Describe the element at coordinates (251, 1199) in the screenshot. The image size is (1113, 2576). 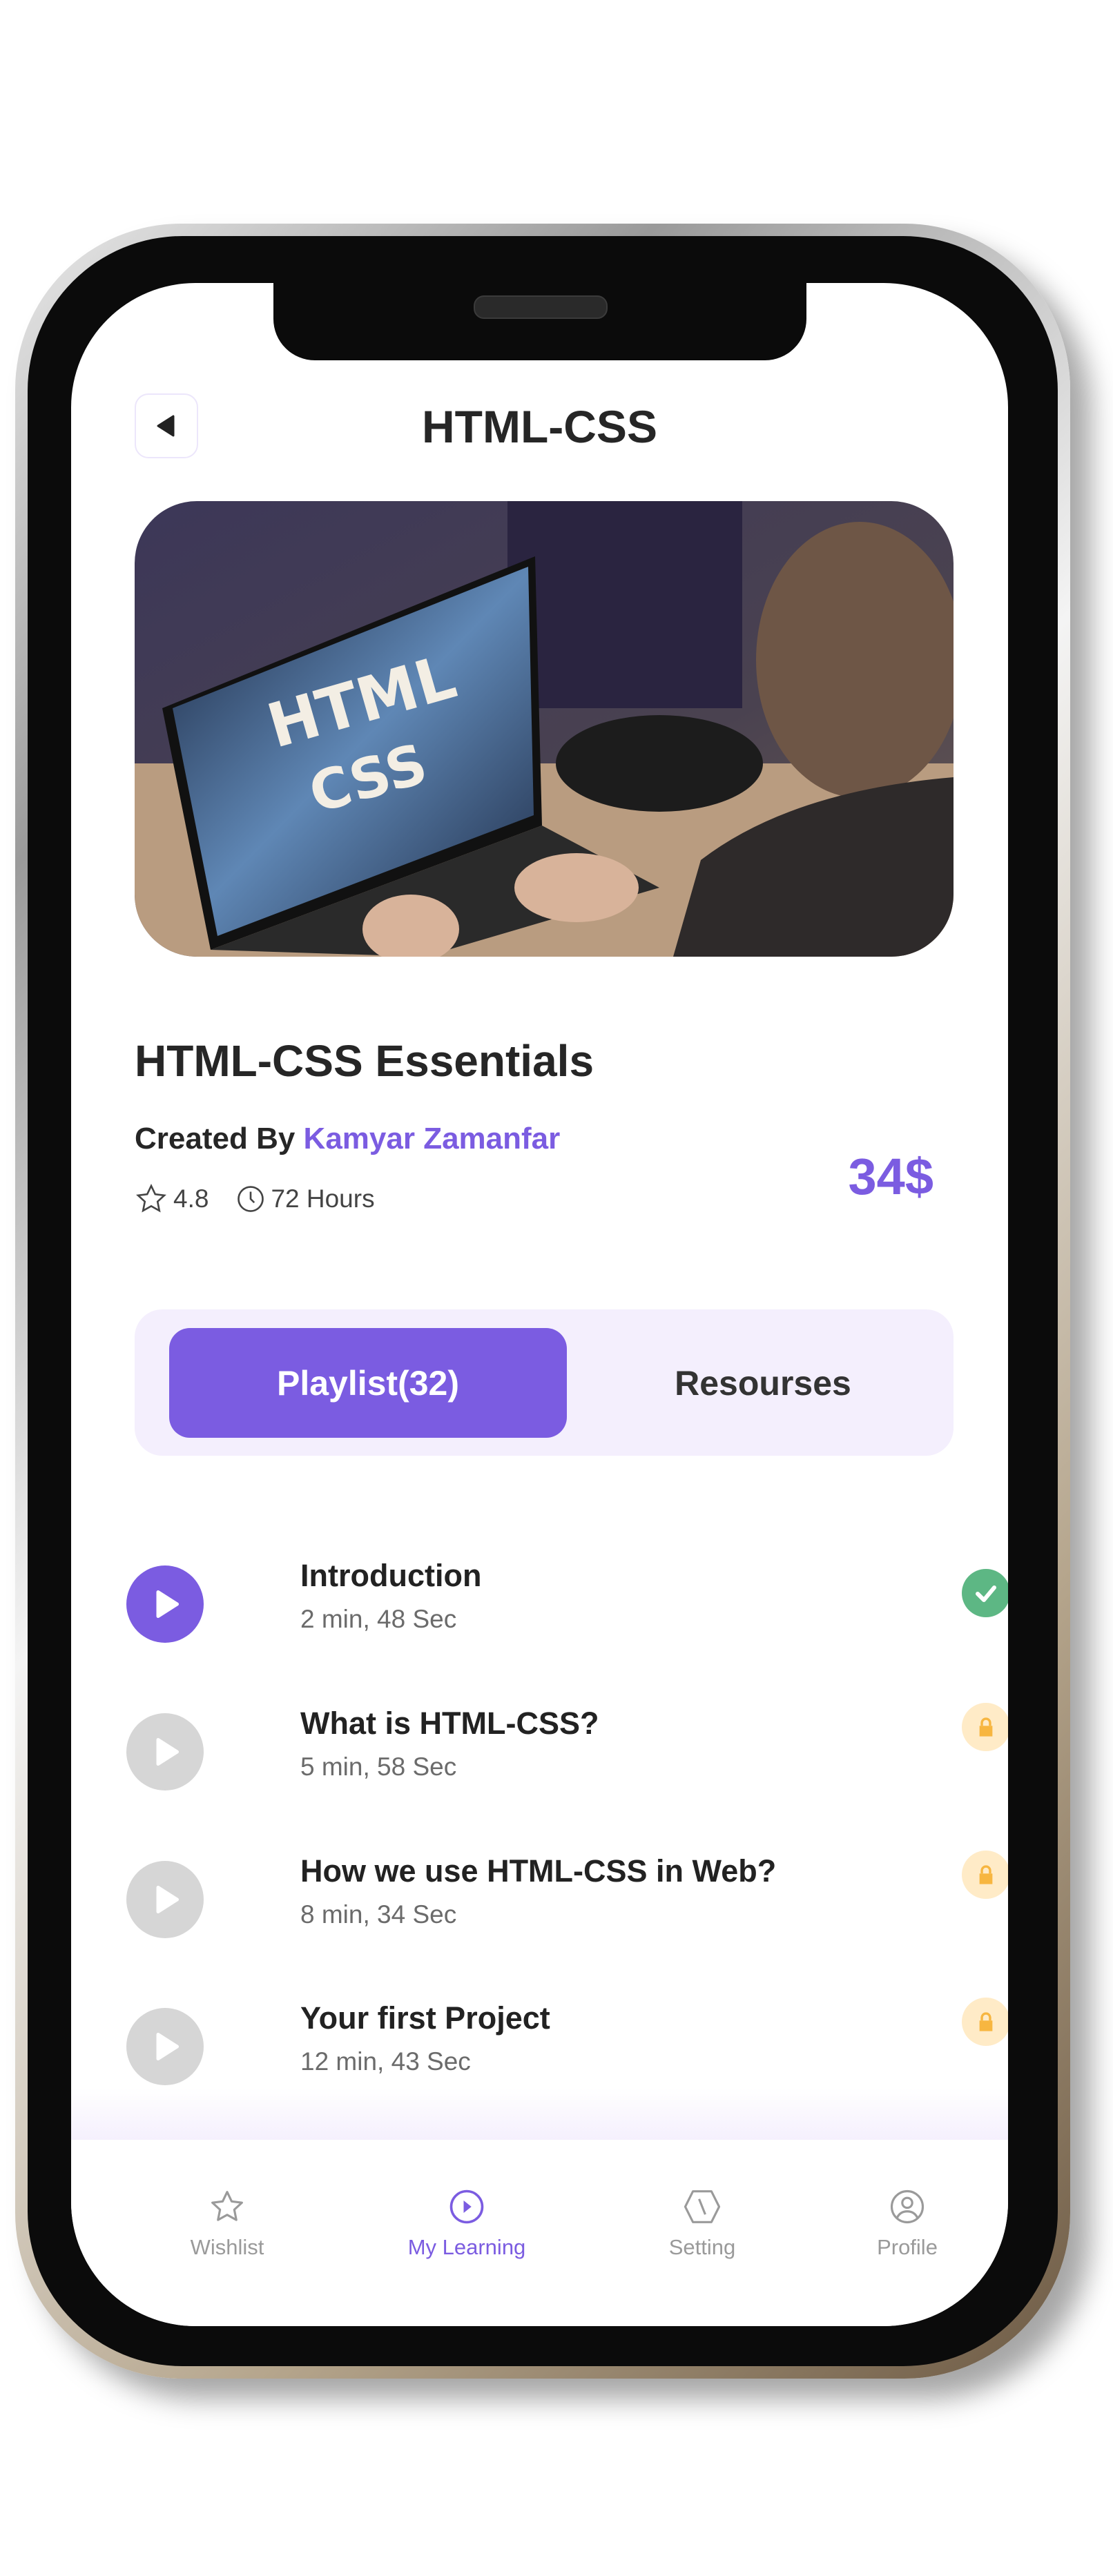
I see `clock-icon` at that location.